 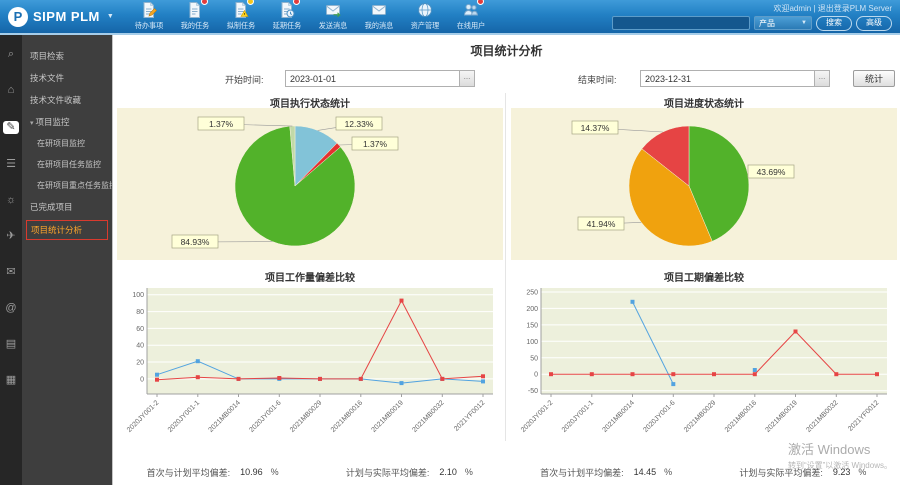 I want to click on sidebar-item-已完成项目: 已完成项目, so click(x=67, y=207).